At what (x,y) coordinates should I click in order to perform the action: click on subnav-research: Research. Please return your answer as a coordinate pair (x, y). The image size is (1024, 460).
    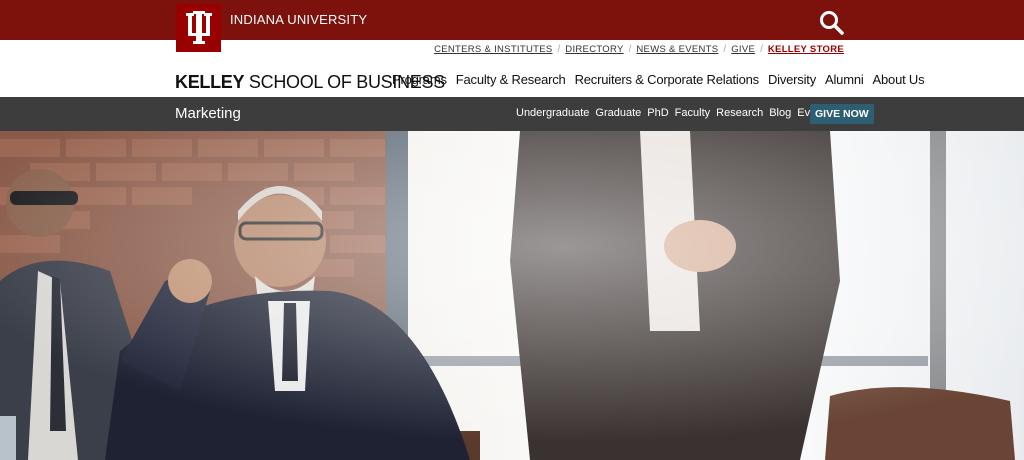
    Looking at the image, I should click on (739, 113).